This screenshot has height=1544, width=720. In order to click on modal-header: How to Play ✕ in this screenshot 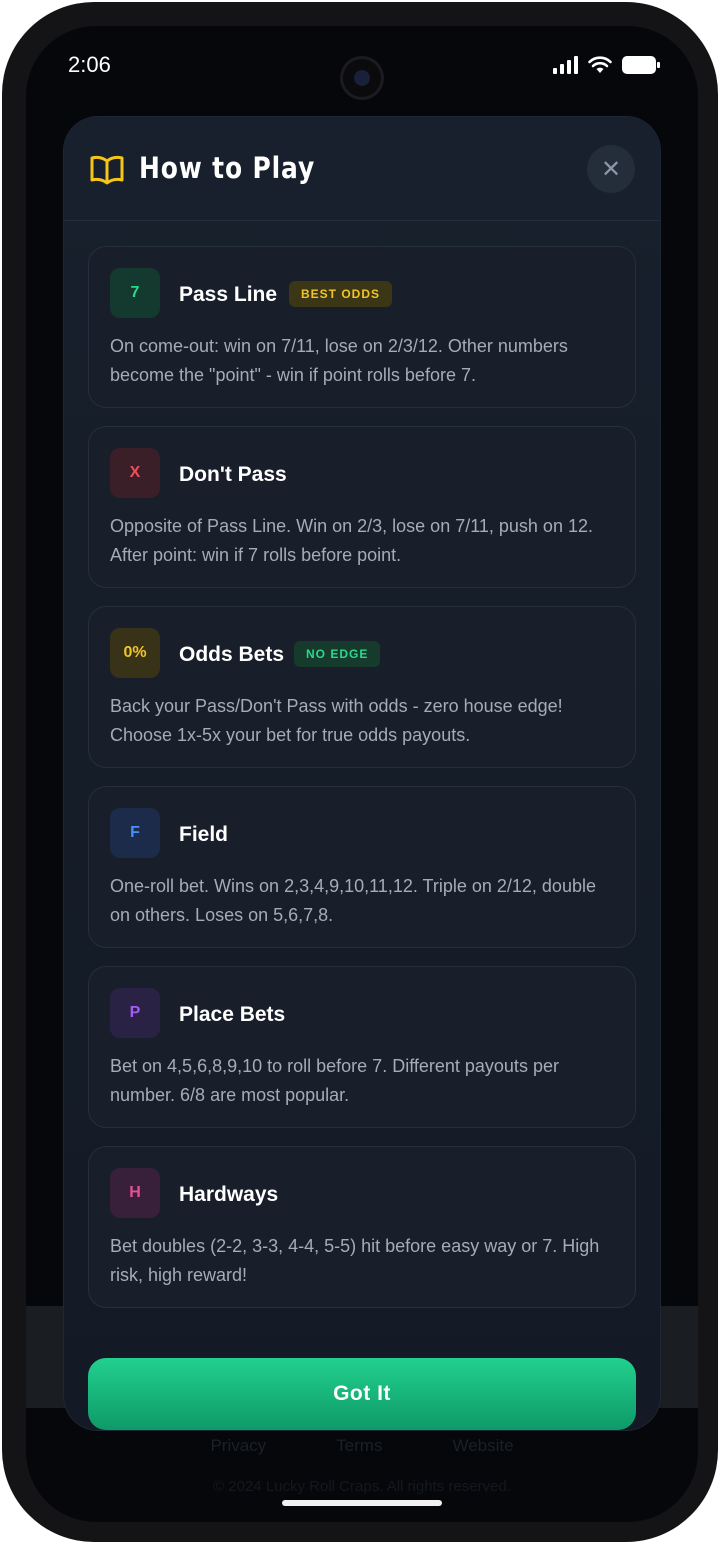, I will do `click(362, 169)`.